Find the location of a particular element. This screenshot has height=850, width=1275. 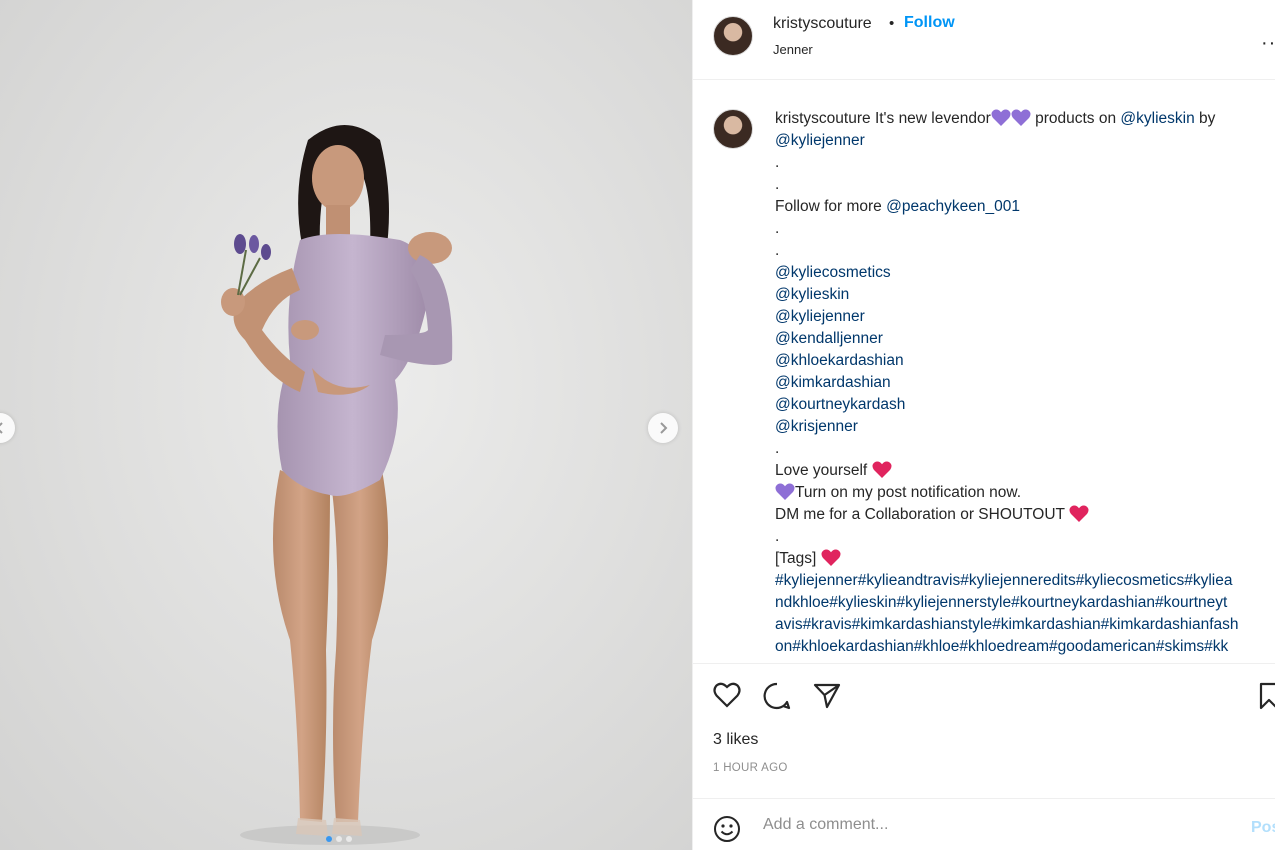

comment-input is located at coordinates (993, 825).